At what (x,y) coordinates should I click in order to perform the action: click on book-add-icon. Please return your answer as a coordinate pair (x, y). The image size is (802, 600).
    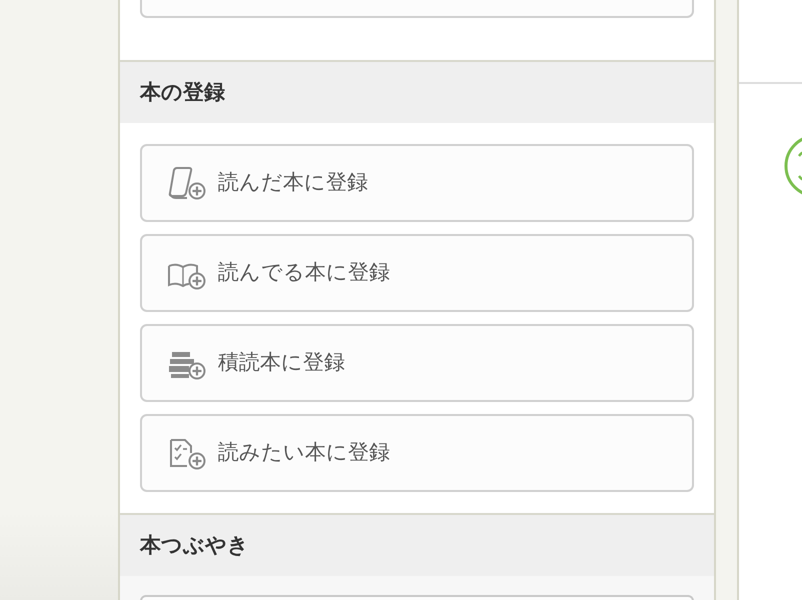
    Looking at the image, I should click on (187, 183).